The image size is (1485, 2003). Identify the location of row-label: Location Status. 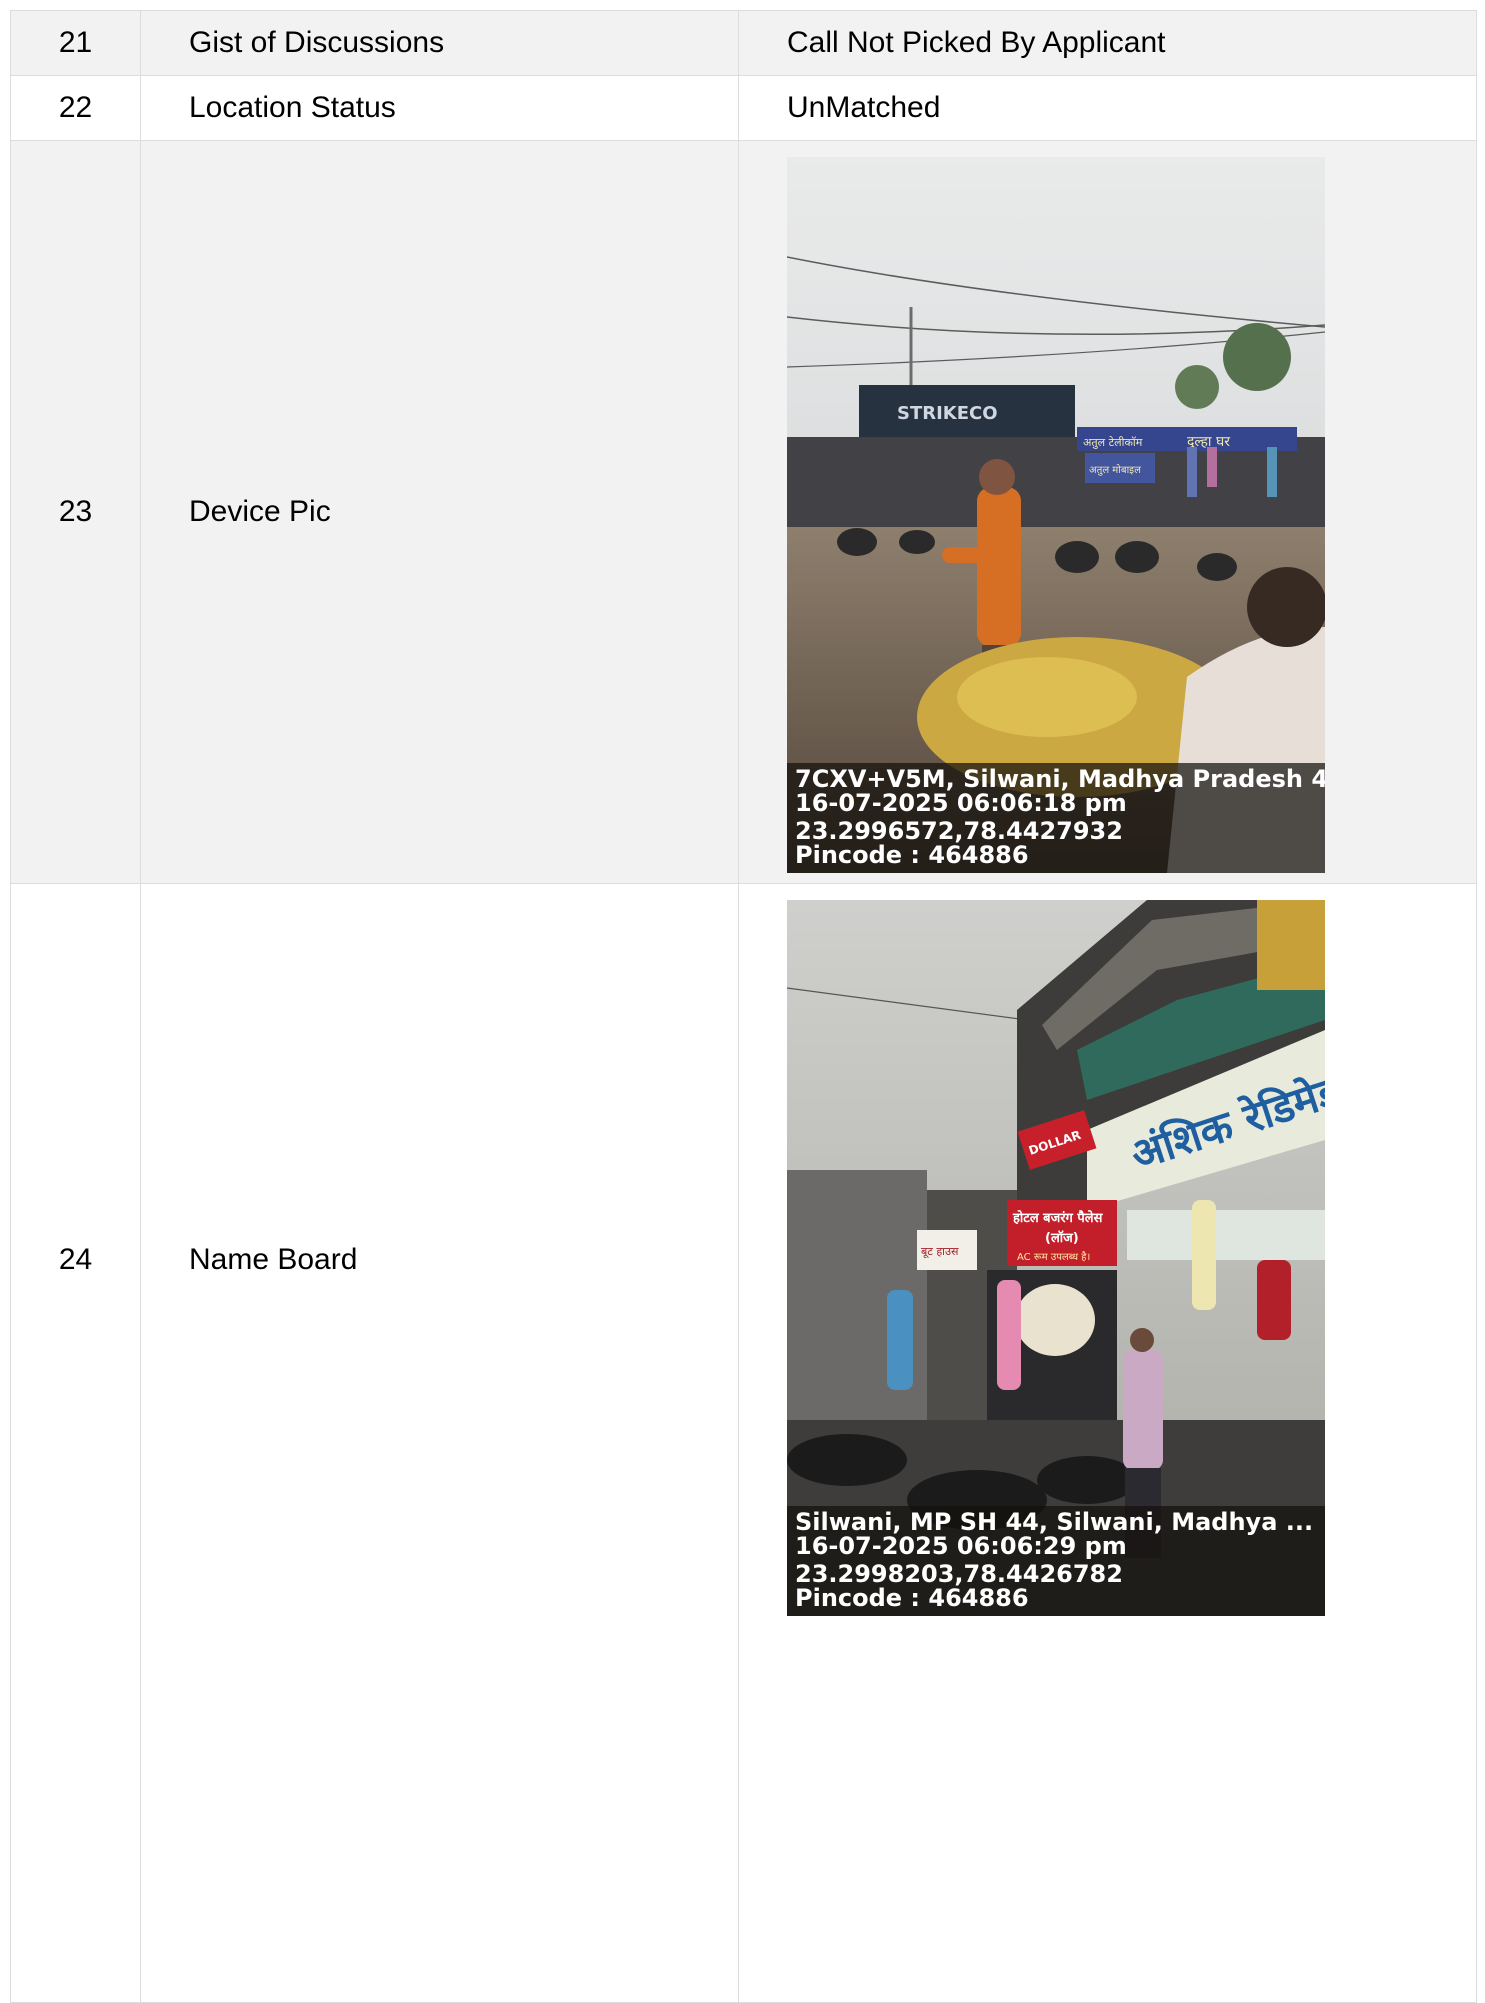
(439, 108).